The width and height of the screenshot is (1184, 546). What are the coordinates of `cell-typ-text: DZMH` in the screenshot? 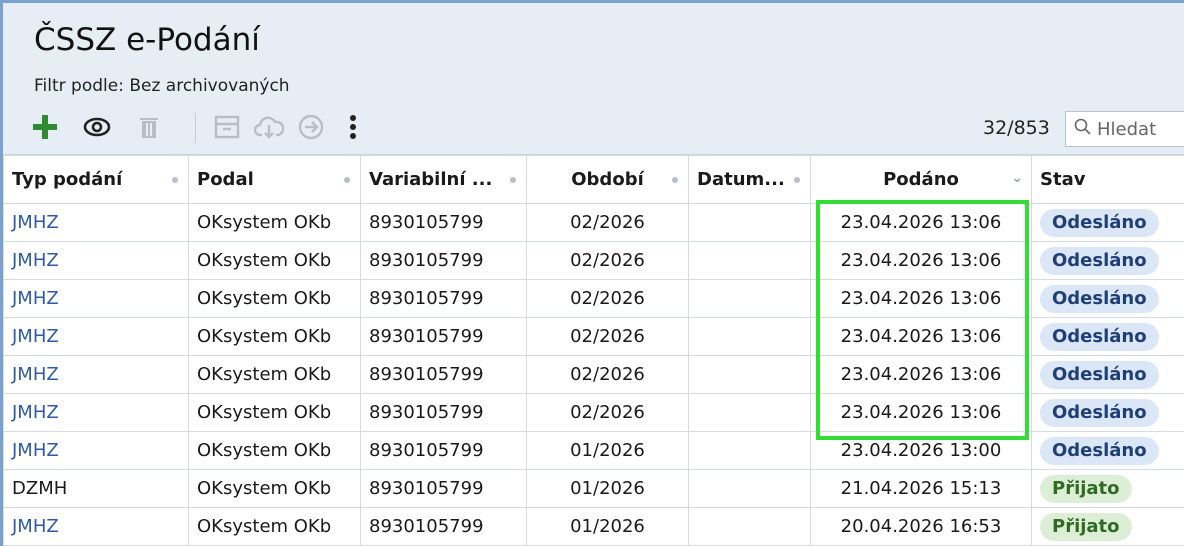 It's located at (39, 488).